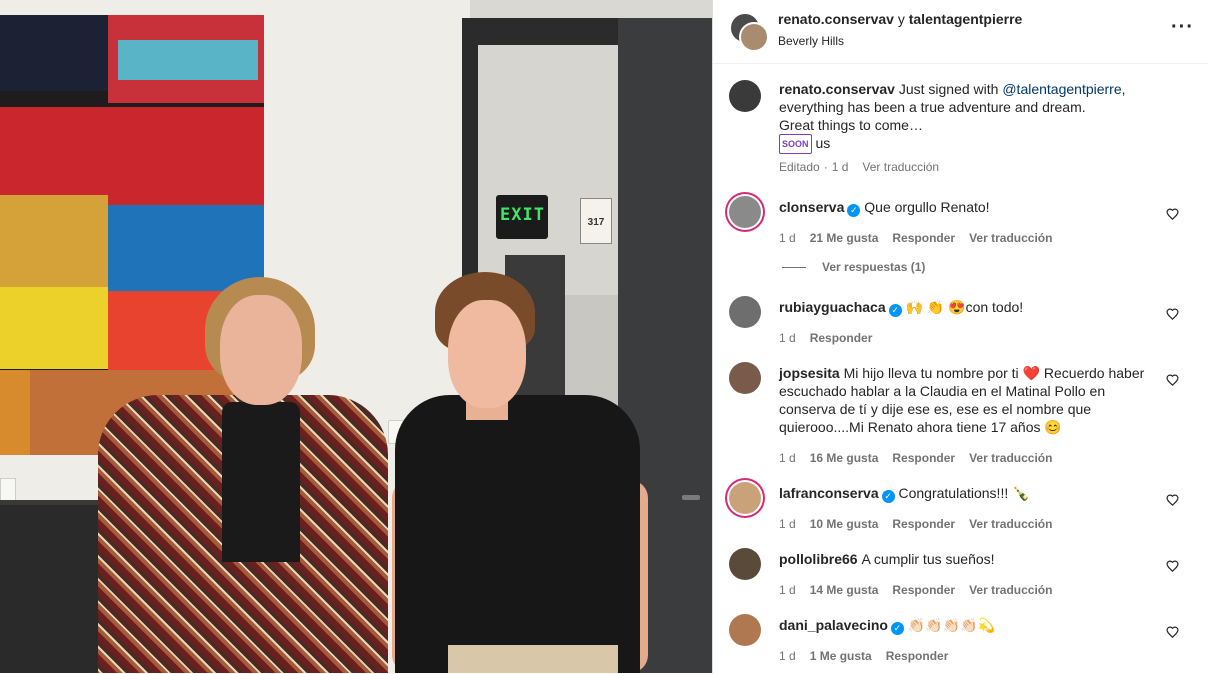 Image resolution: width=1208 pixels, height=674 pixels. Describe the element at coordinates (844, 590) in the screenshot. I see `likes-count: 14 Me gusta` at that location.